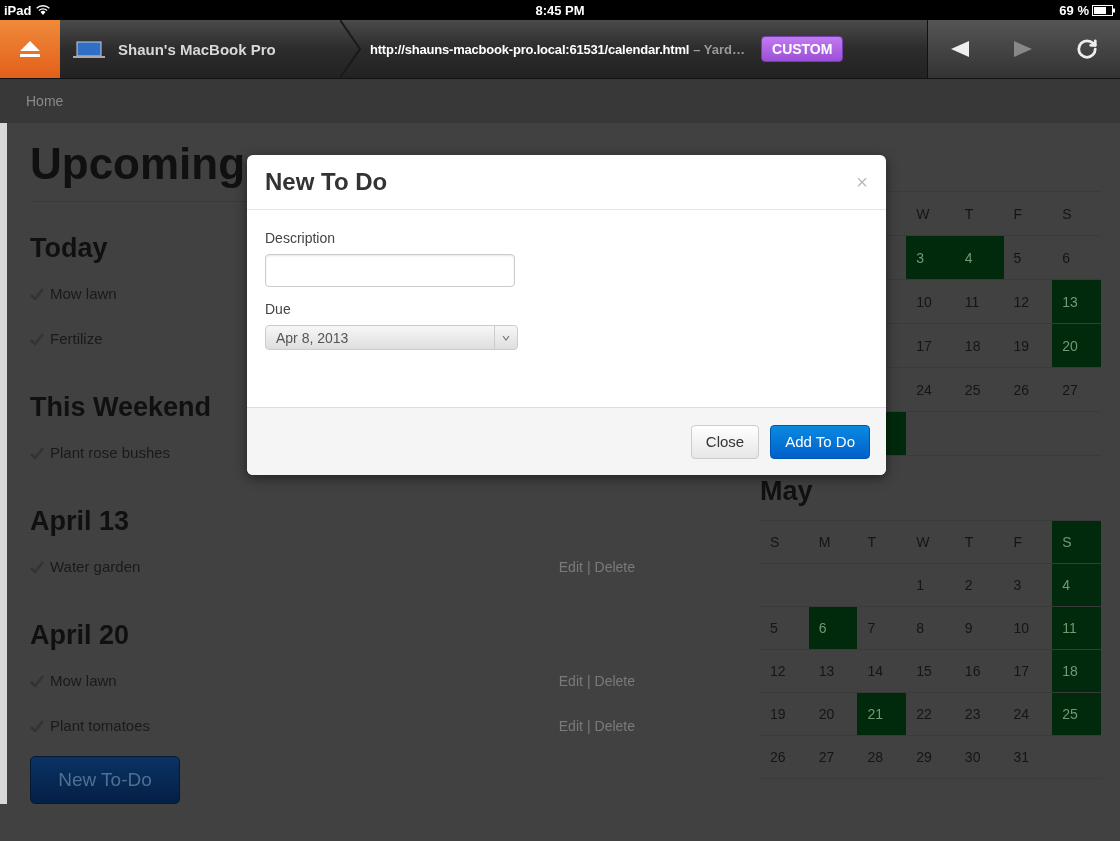  What do you see at coordinates (820, 441) in the screenshot?
I see `add-todo-button: Add To Do` at bounding box center [820, 441].